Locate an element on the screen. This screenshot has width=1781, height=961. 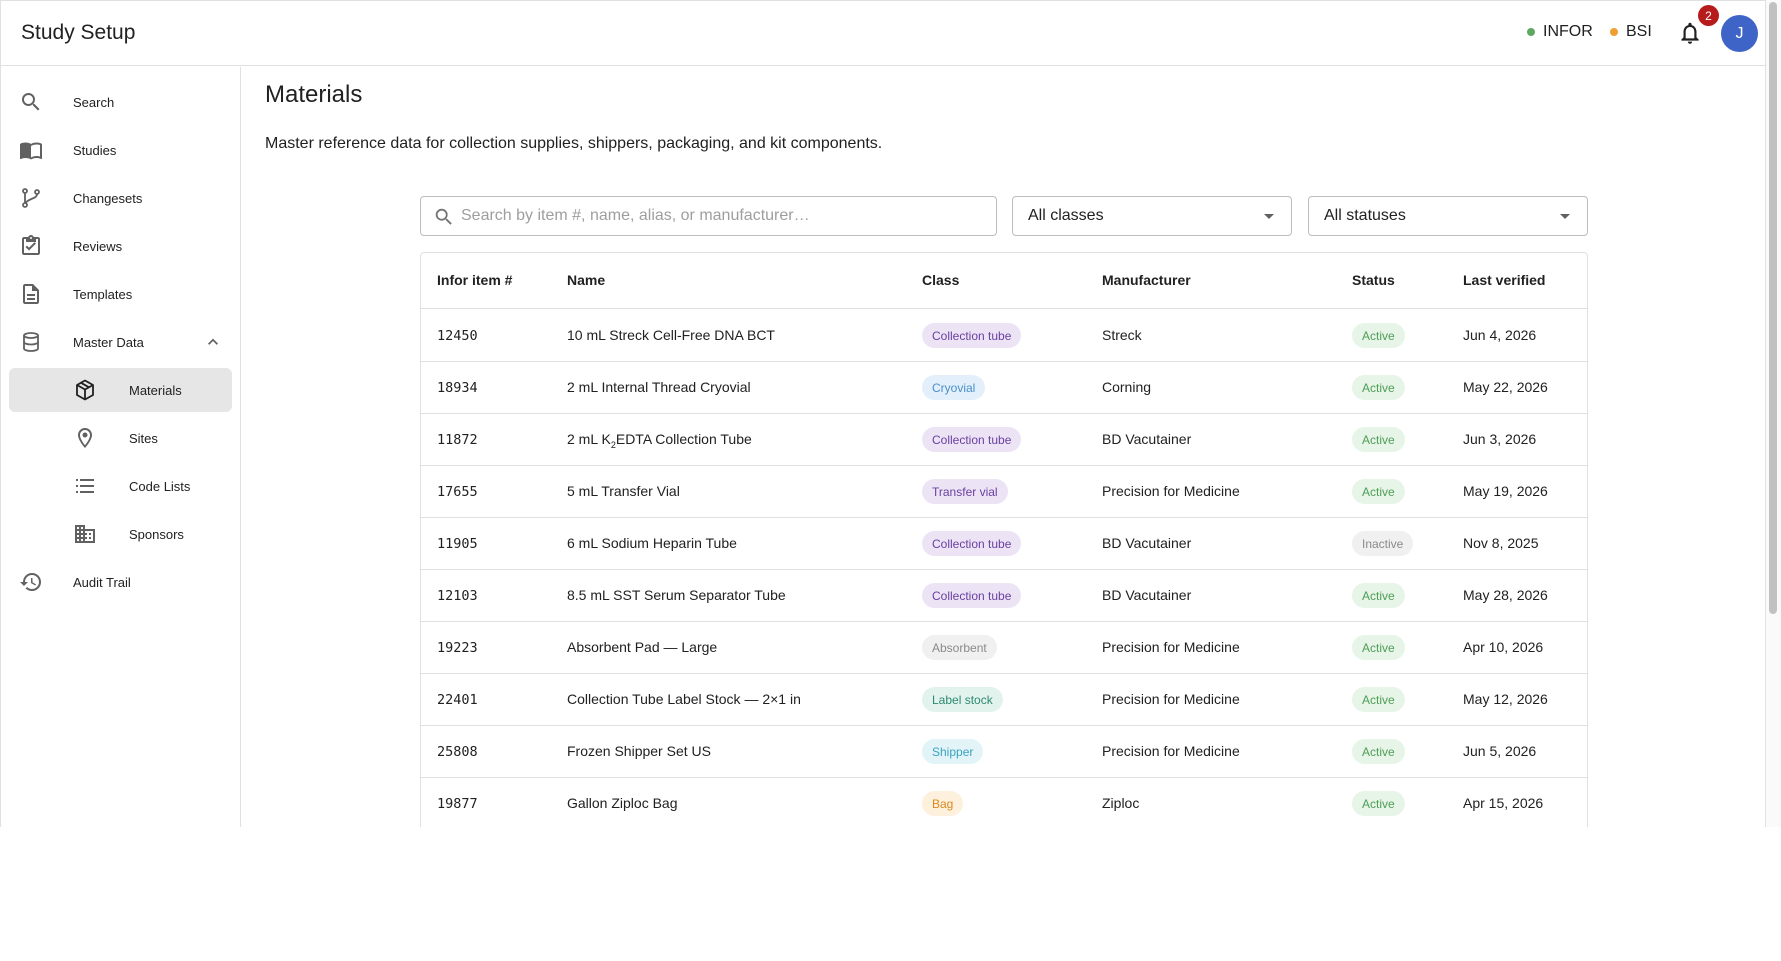
system-label: BSI is located at coordinates (1639, 31).